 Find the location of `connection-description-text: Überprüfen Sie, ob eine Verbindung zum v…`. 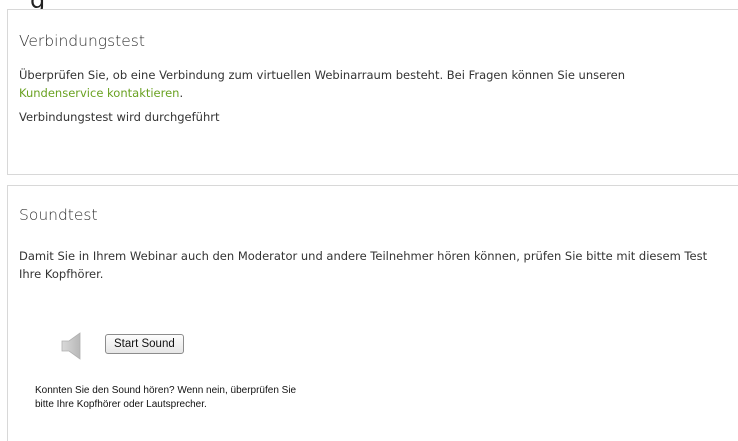

connection-description-text: Überprüfen Sie, ob eine Verbindung zum v… is located at coordinates (322, 75).